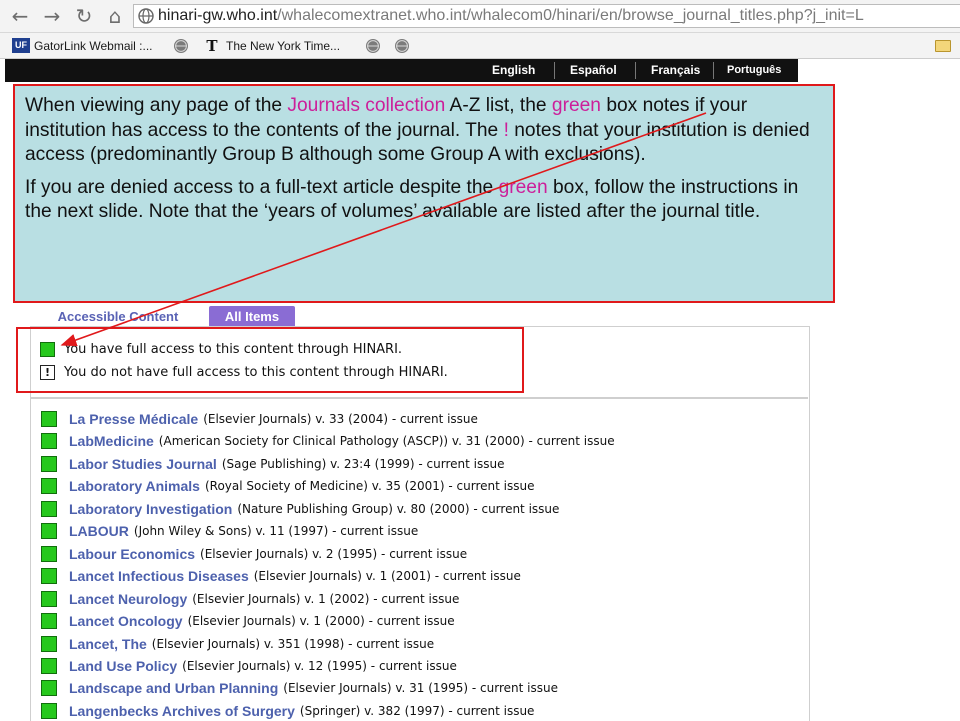 The width and height of the screenshot is (960, 721). I want to click on journal-title-link: Landscape and Urban Planning, so click(173, 688).